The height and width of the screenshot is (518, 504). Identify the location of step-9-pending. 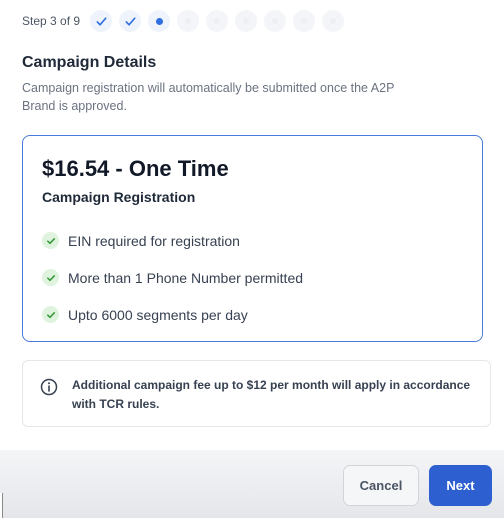
(333, 21).